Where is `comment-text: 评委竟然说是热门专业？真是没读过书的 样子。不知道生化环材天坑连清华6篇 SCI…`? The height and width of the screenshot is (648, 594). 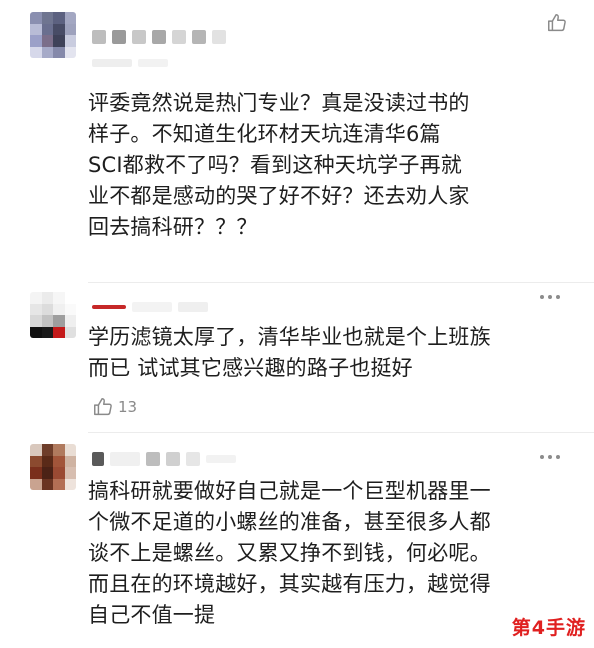 comment-text: 评委竟然说是热门专业？真是没读过书的 样子。不知道生化环材天坑连清华6篇 SCI… is located at coordinates (279, 165).